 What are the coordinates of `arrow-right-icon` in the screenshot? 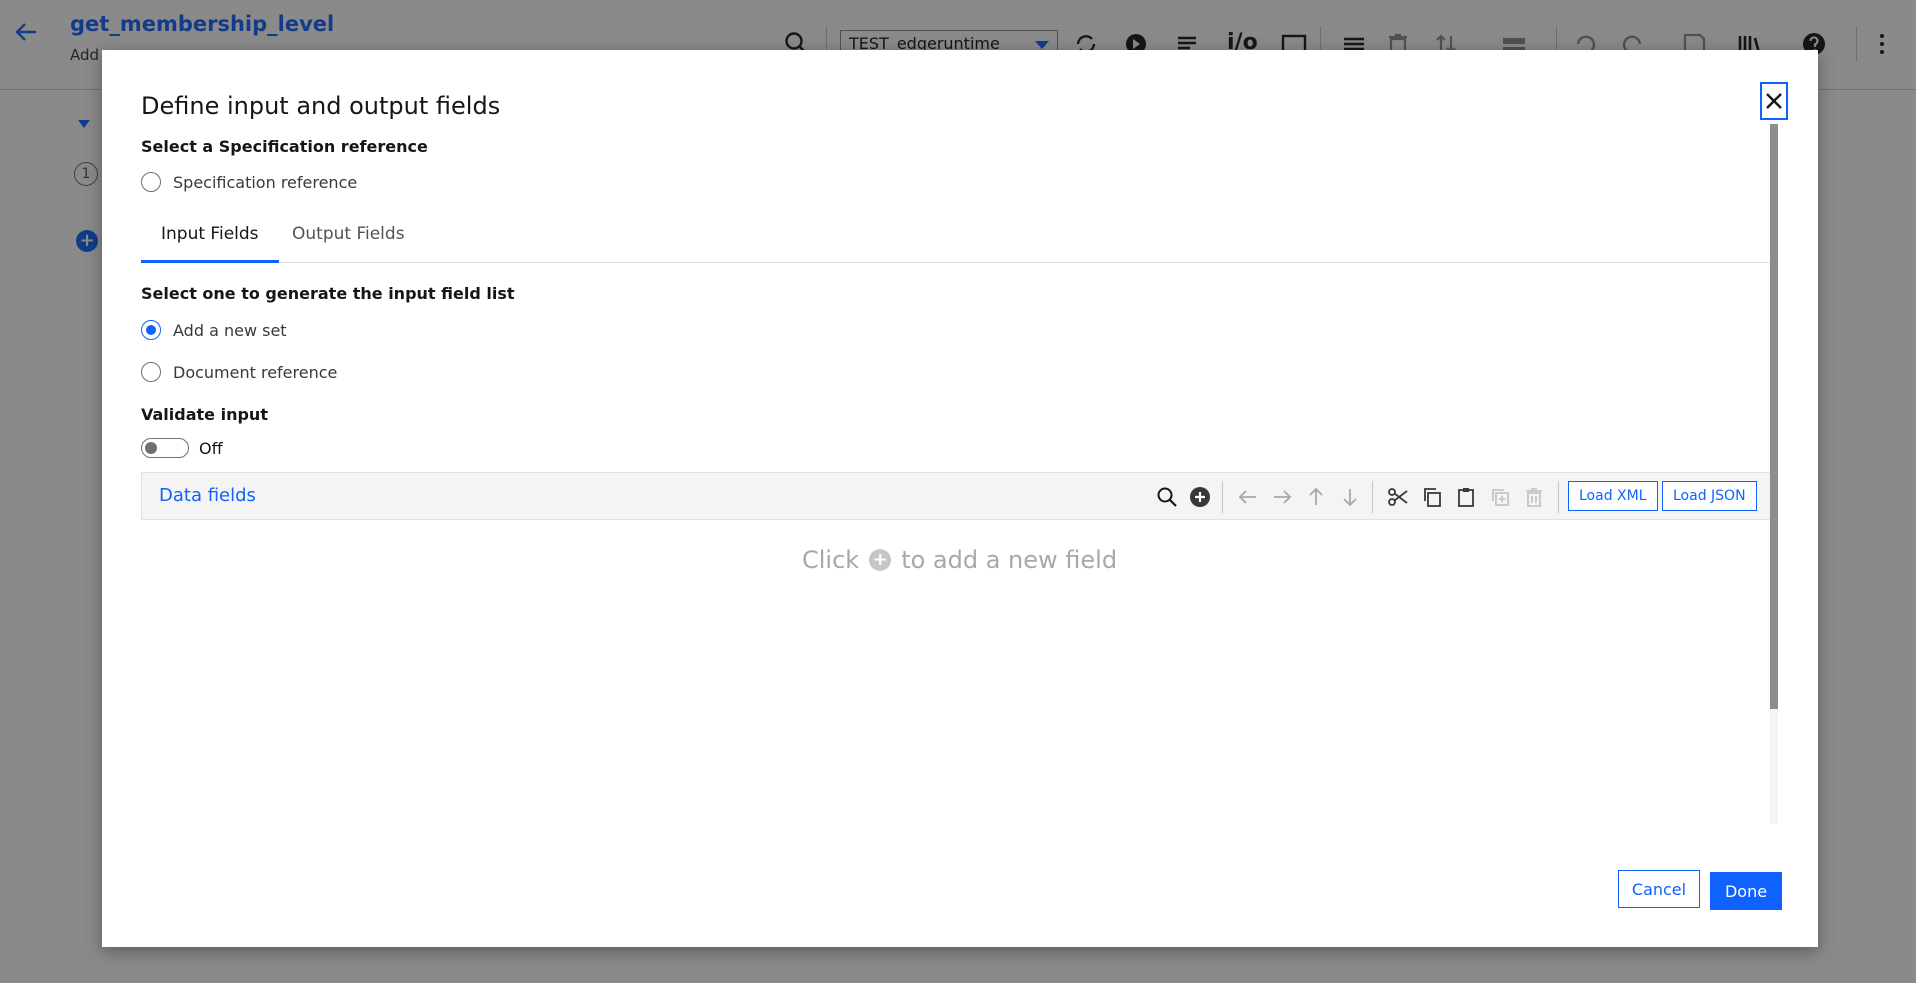 It's located at (1282, 497).